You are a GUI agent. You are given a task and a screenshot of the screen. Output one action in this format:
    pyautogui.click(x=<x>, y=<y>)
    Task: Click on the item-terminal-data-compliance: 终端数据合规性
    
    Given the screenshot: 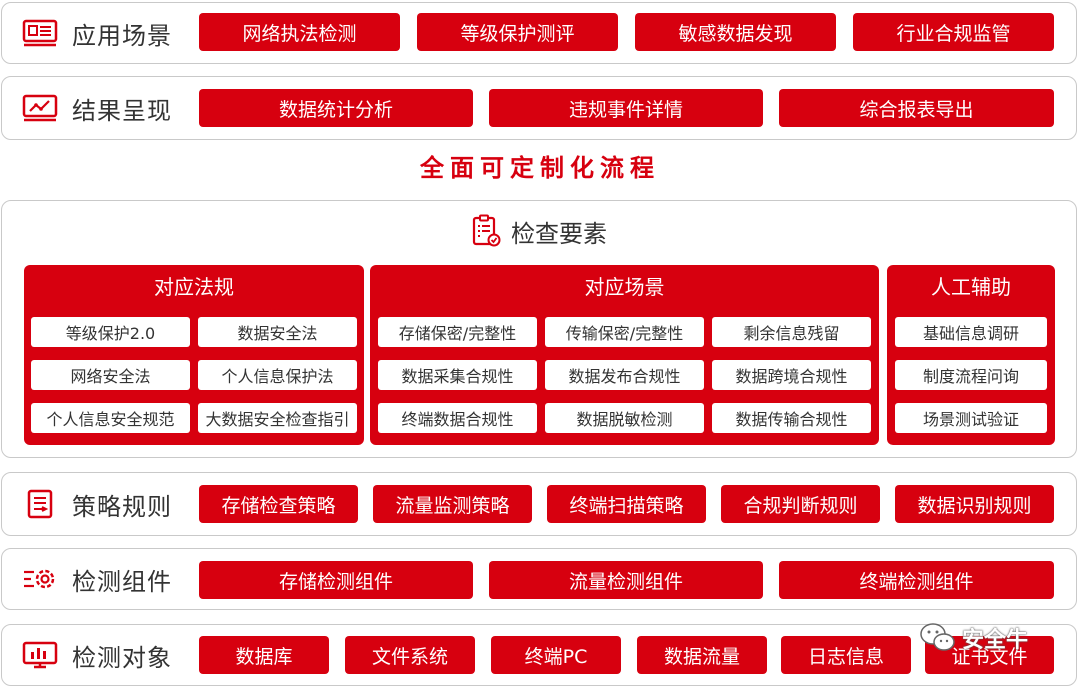 What is the action you would take?
    pyautogui.click(x=457, y=418)
    